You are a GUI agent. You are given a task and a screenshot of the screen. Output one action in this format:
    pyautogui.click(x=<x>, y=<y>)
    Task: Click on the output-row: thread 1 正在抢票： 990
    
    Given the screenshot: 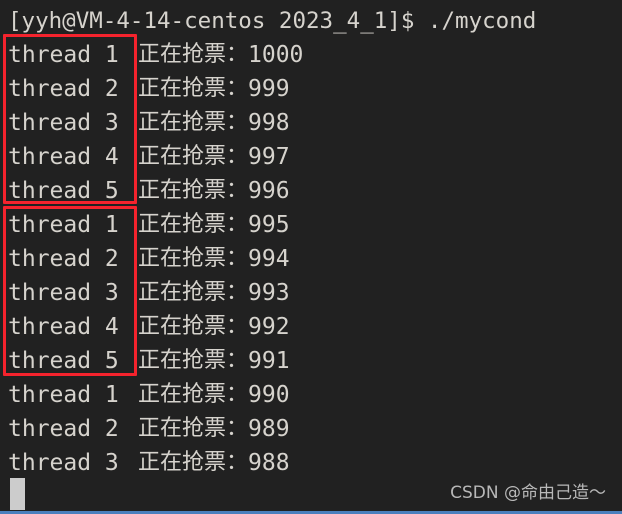 What is the action you would take?
    pyautogui.click(x=315, y=395)
    